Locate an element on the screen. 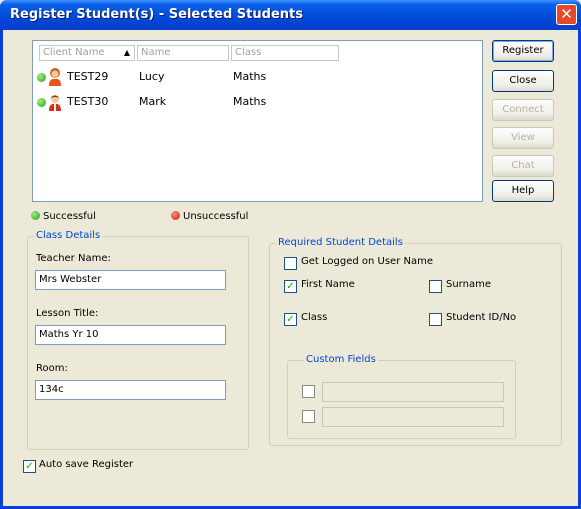 Image resolution: width=581 pixels, height=509 pixels. auto-save-register-label: Auto save Register is located at coordinates (86, 464).